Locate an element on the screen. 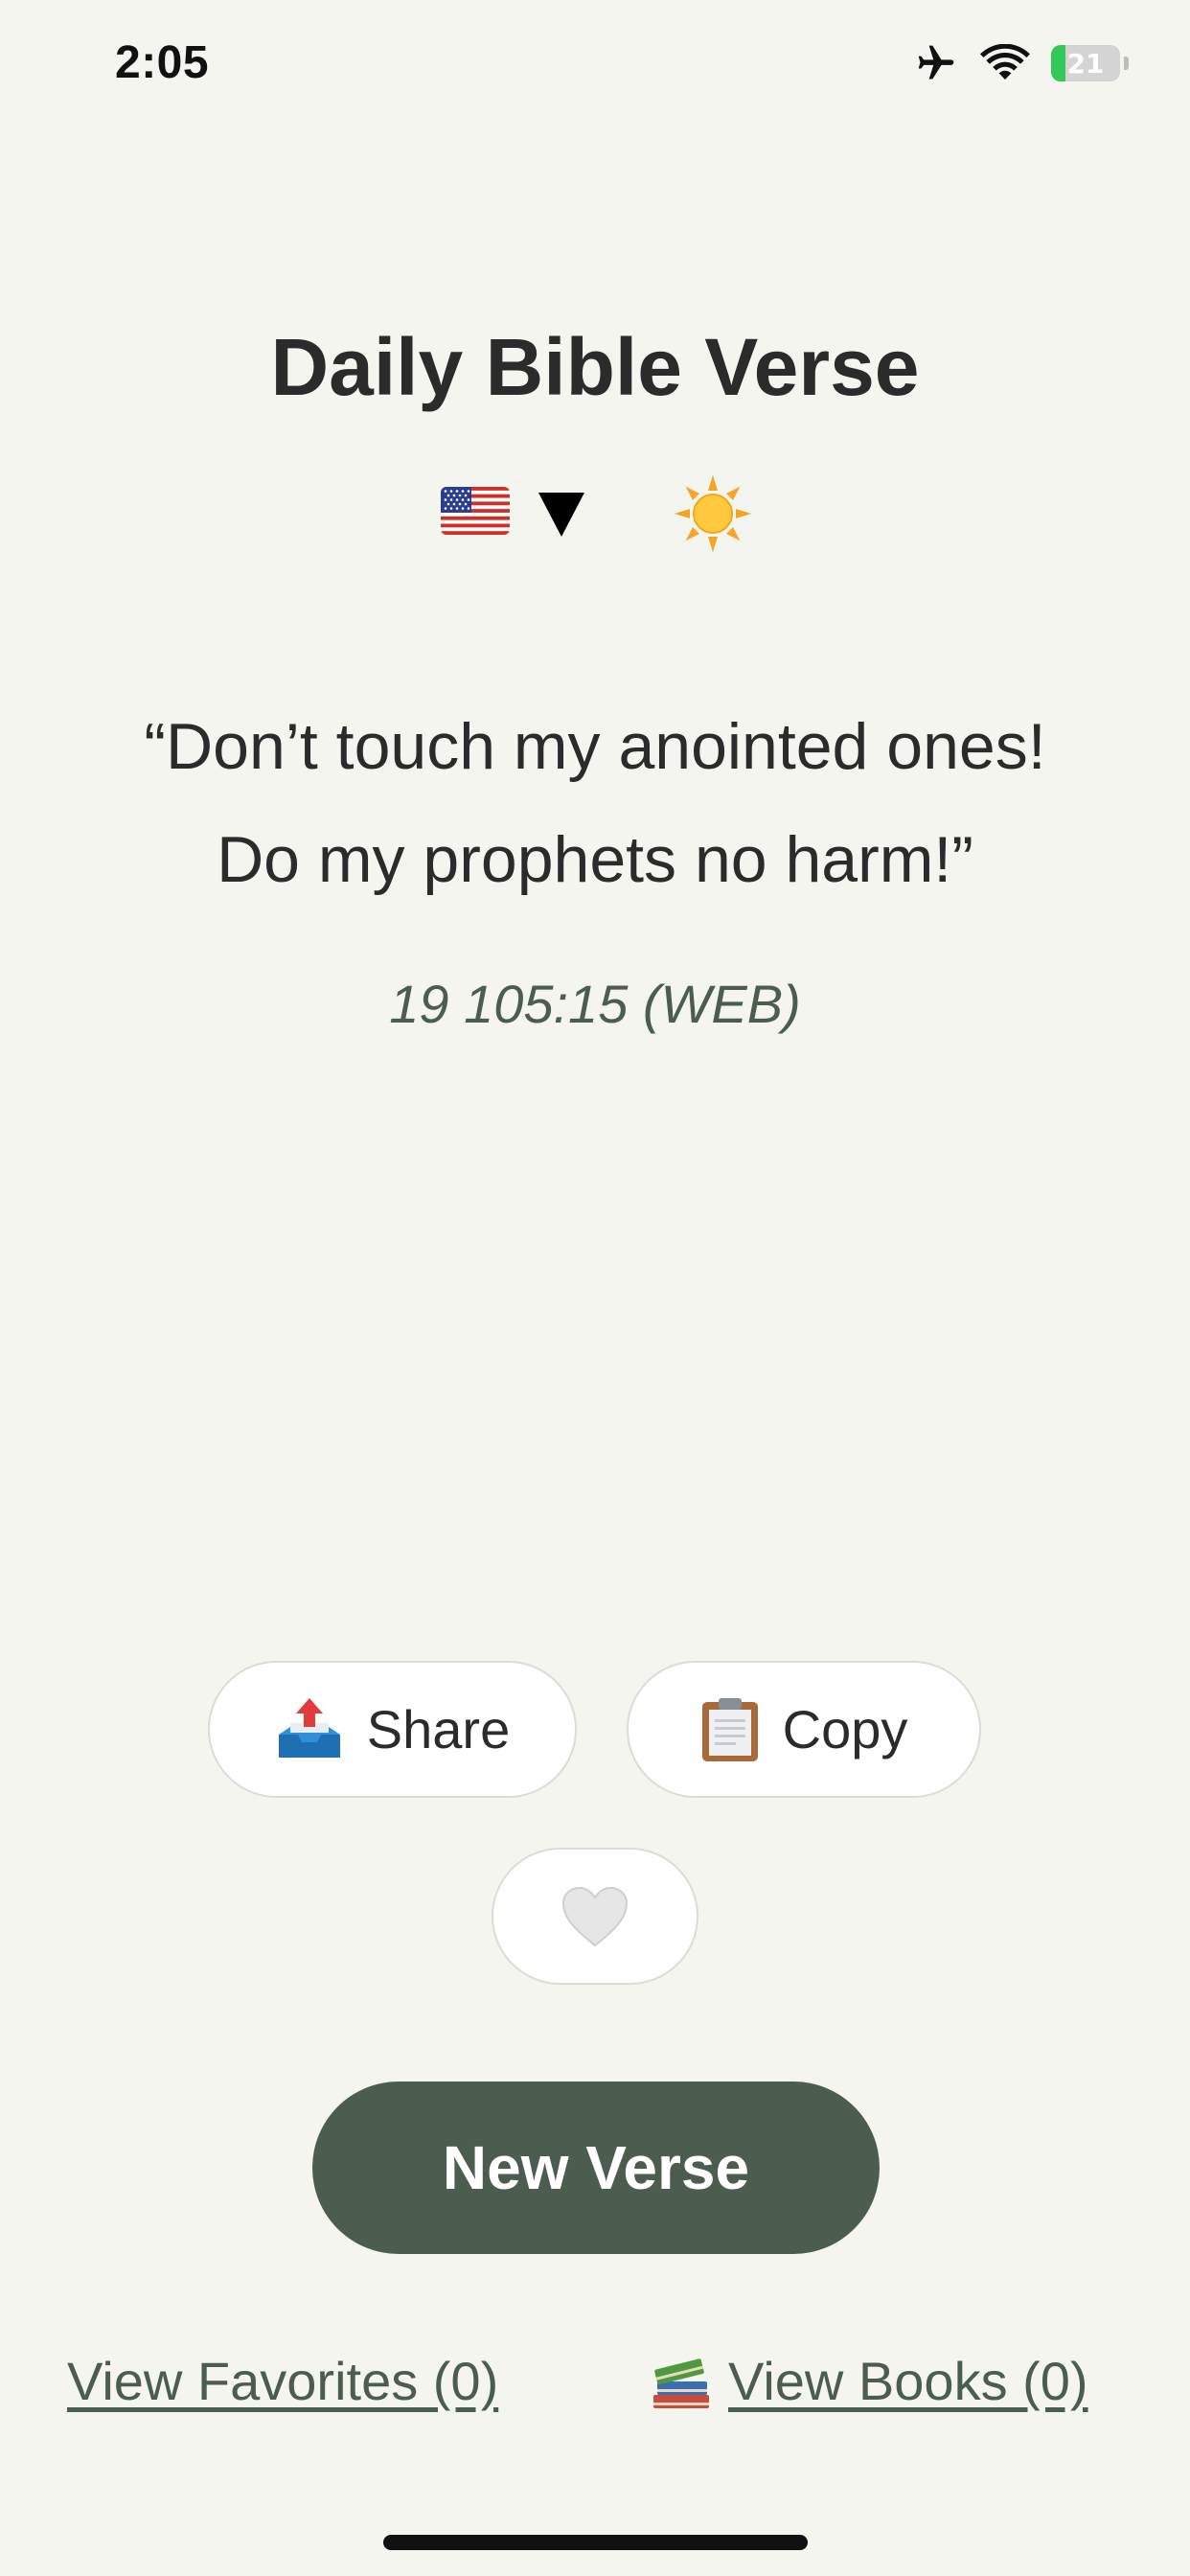  language-dropdown-icon is located at coordinates (561, 515).